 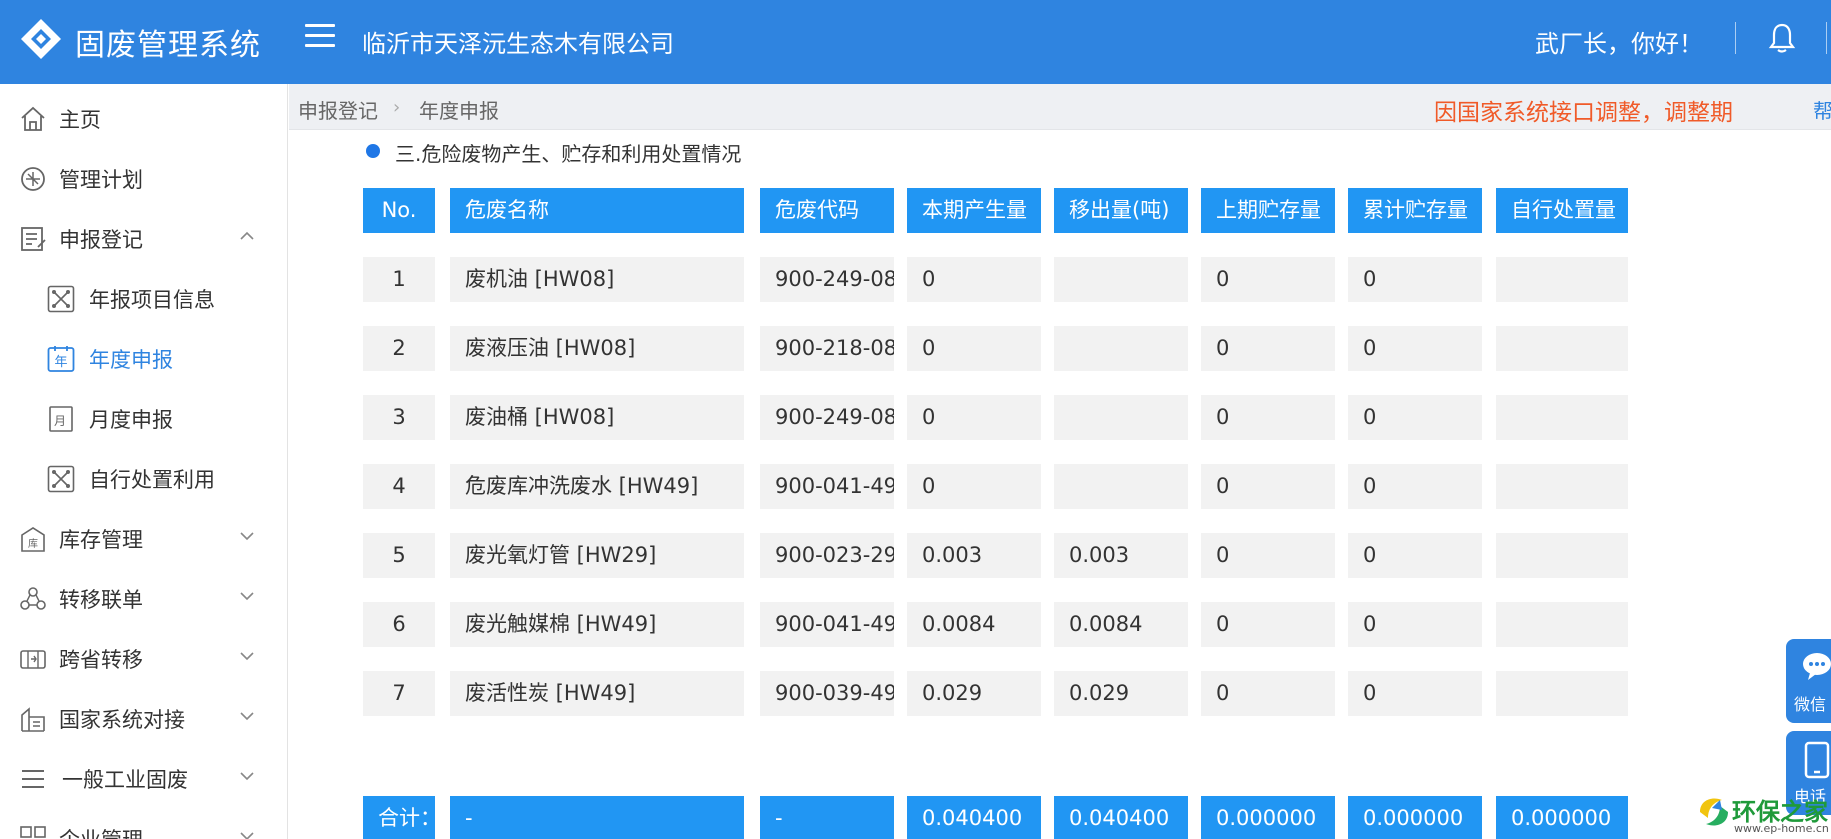 I want to click on svg-text: 年, so click(x=60, y=362).